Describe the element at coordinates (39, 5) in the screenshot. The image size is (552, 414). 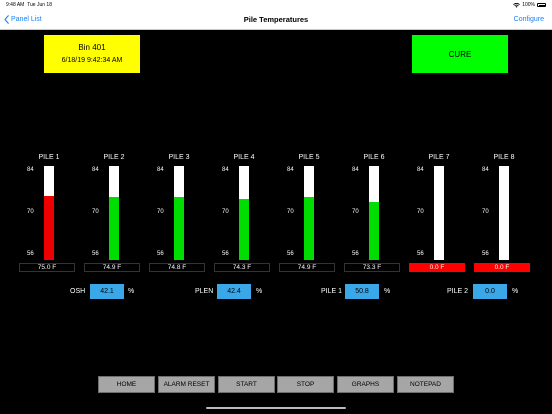
I see `status-date: Tue Jun 18` at that location.